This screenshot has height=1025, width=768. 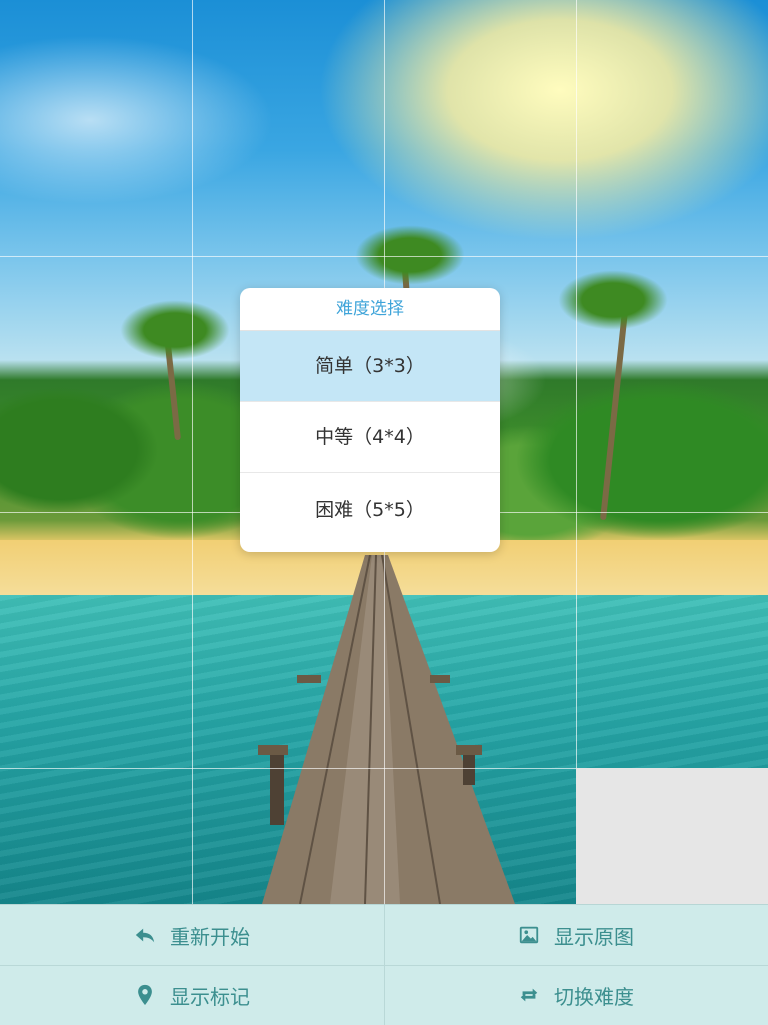 I want to click on bottom-toolbar: 重新开始 显示原图 显示标记 切换难度, so click(x=384, y=964).